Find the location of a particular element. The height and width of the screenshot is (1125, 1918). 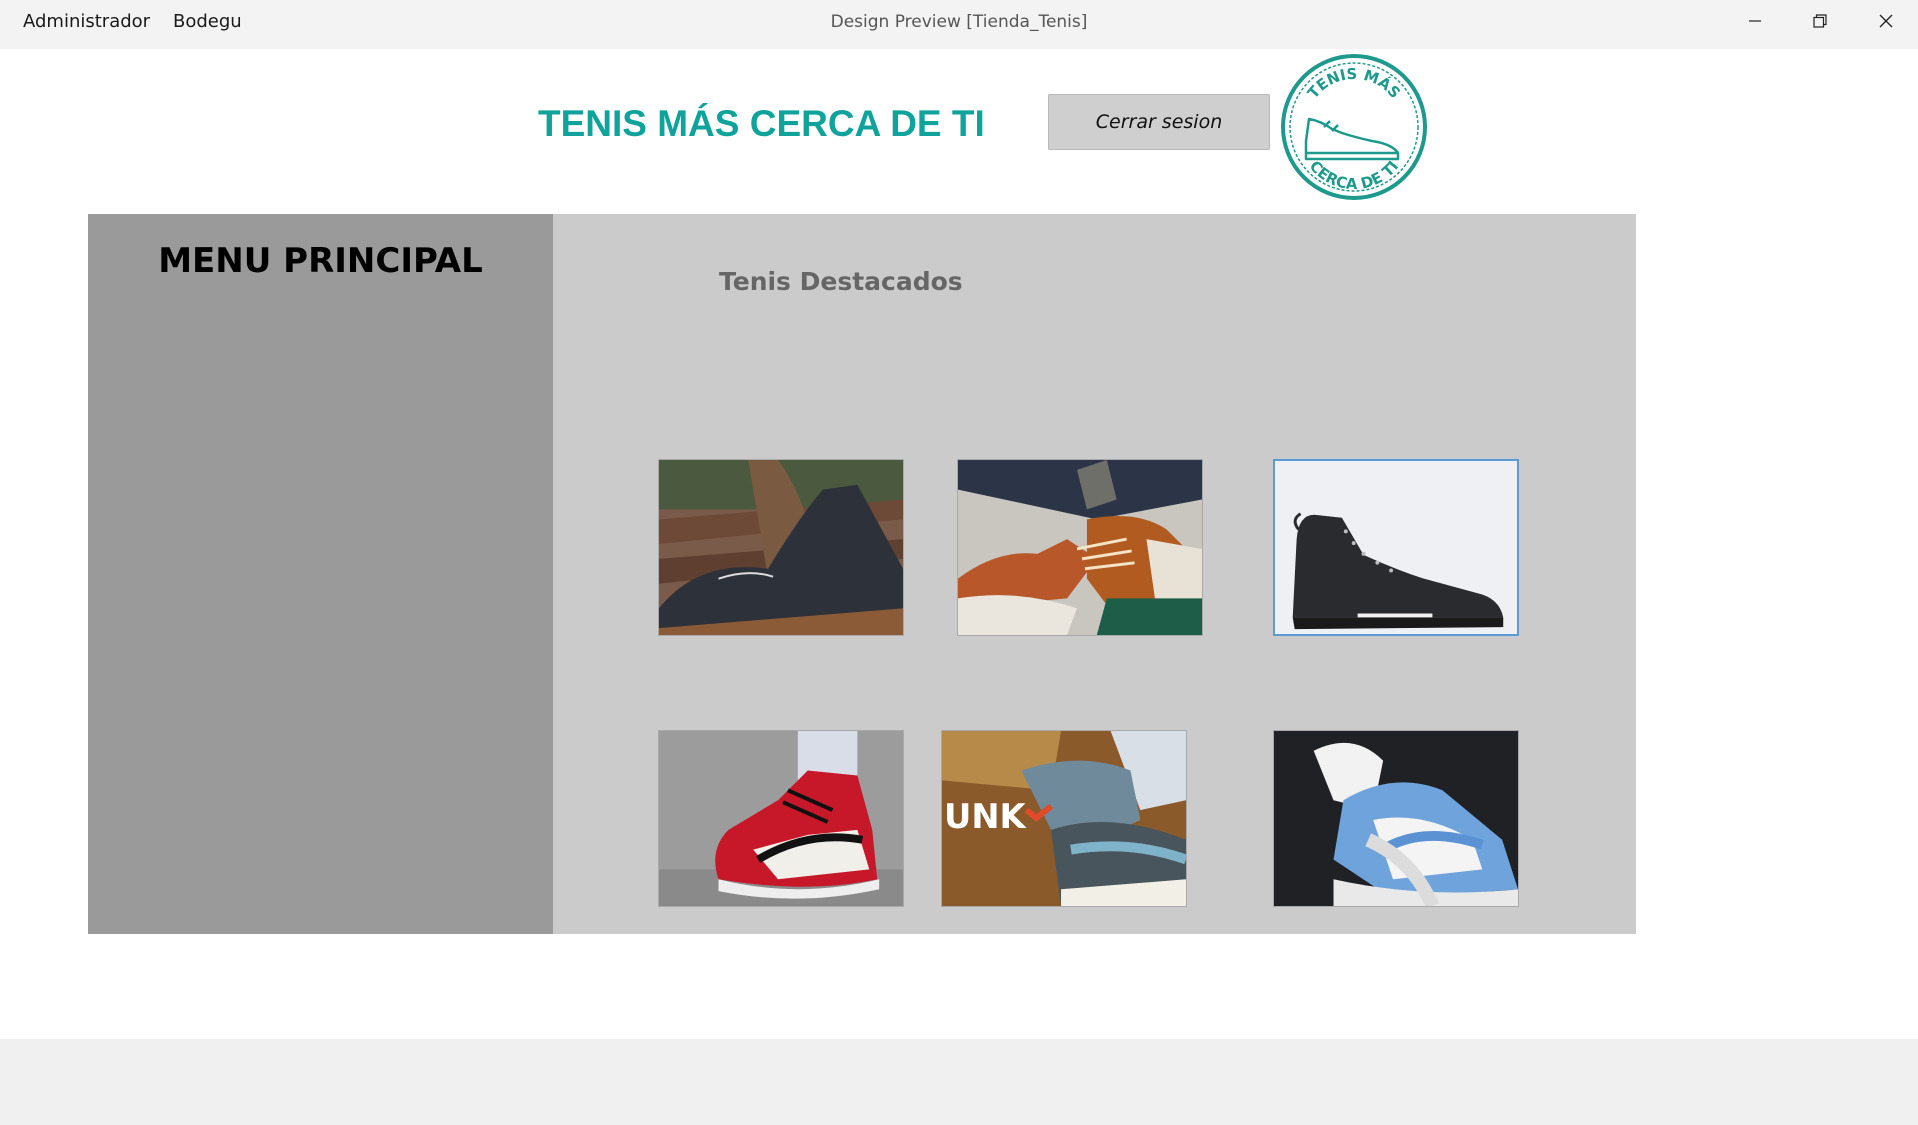

close-icon is located at coordinates (1886, 21).